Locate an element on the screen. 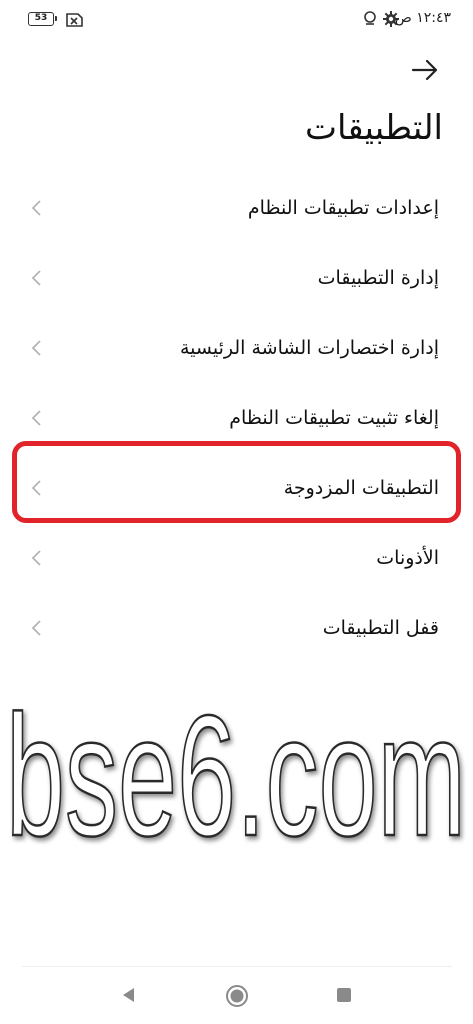 This screenshot has height=1024, width=473. menu-item-home-shortcuts: إدارة اختصارات الشاشة الرئيسية is located at coordinates (236, 348).